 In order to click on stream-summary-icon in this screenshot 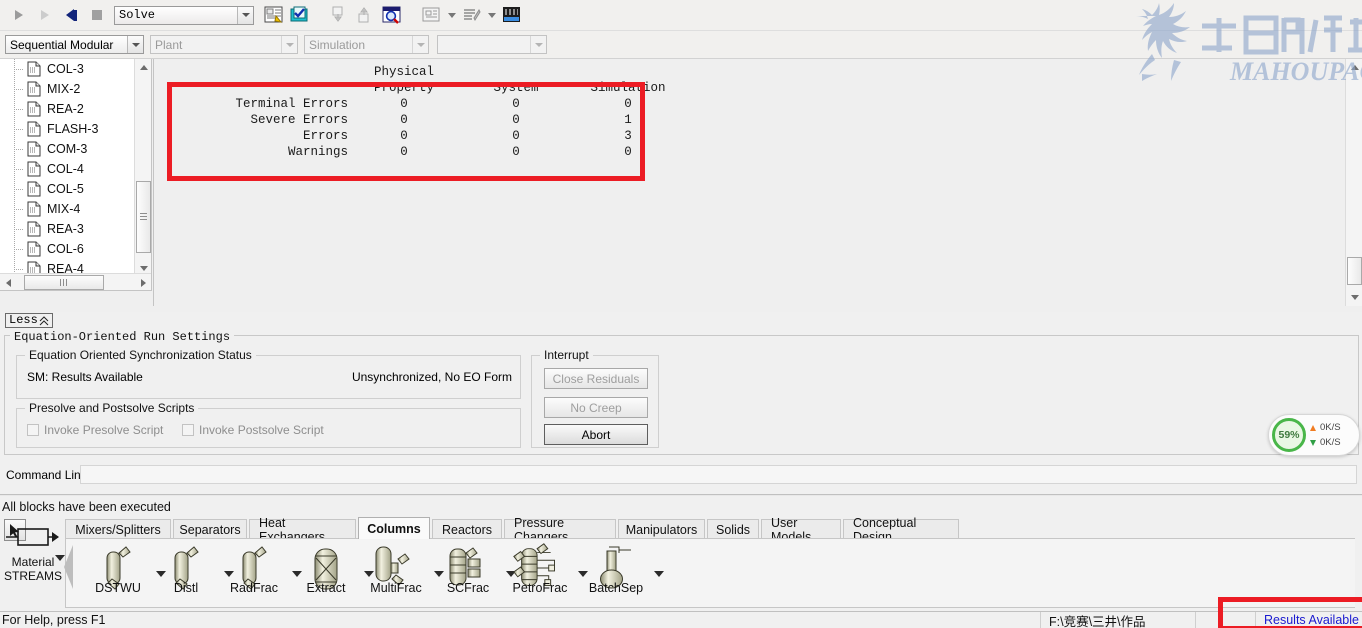, I will do `click(472, 15)`.